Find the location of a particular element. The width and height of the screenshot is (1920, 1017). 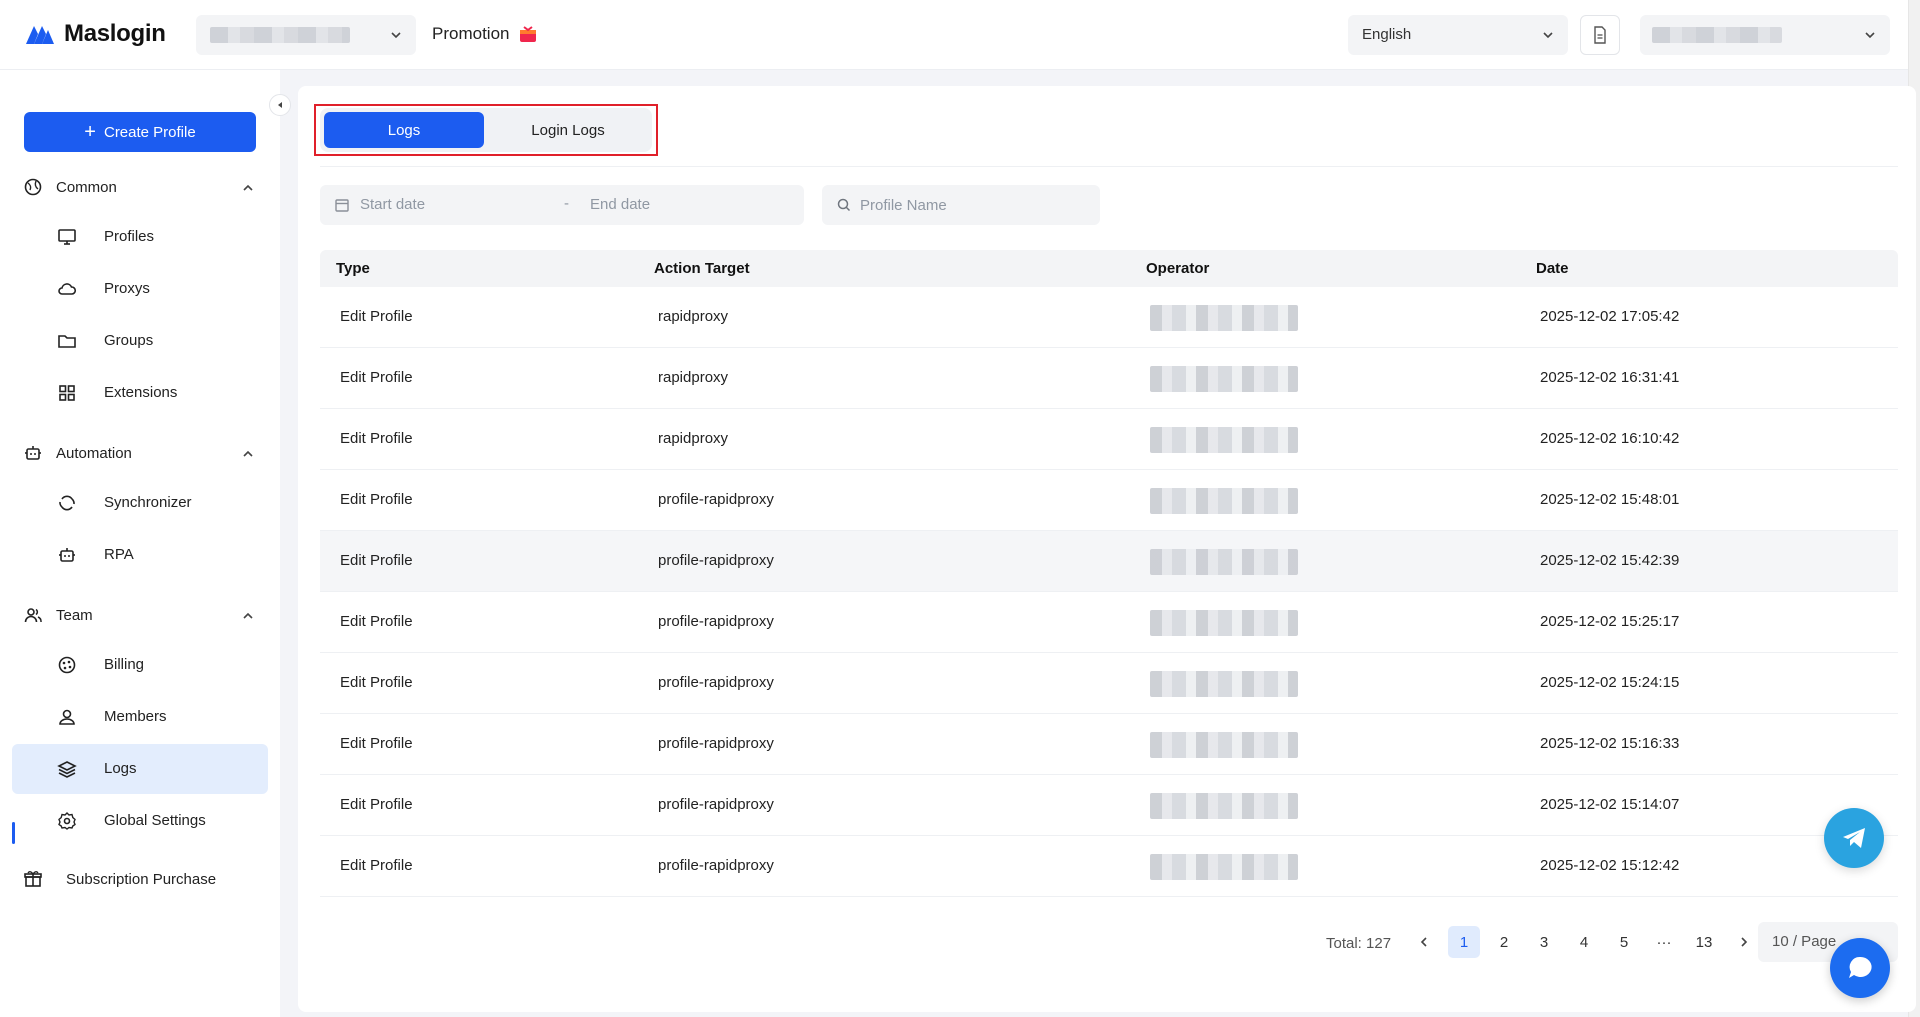

grid-icon is located at coordinates (67, 393).